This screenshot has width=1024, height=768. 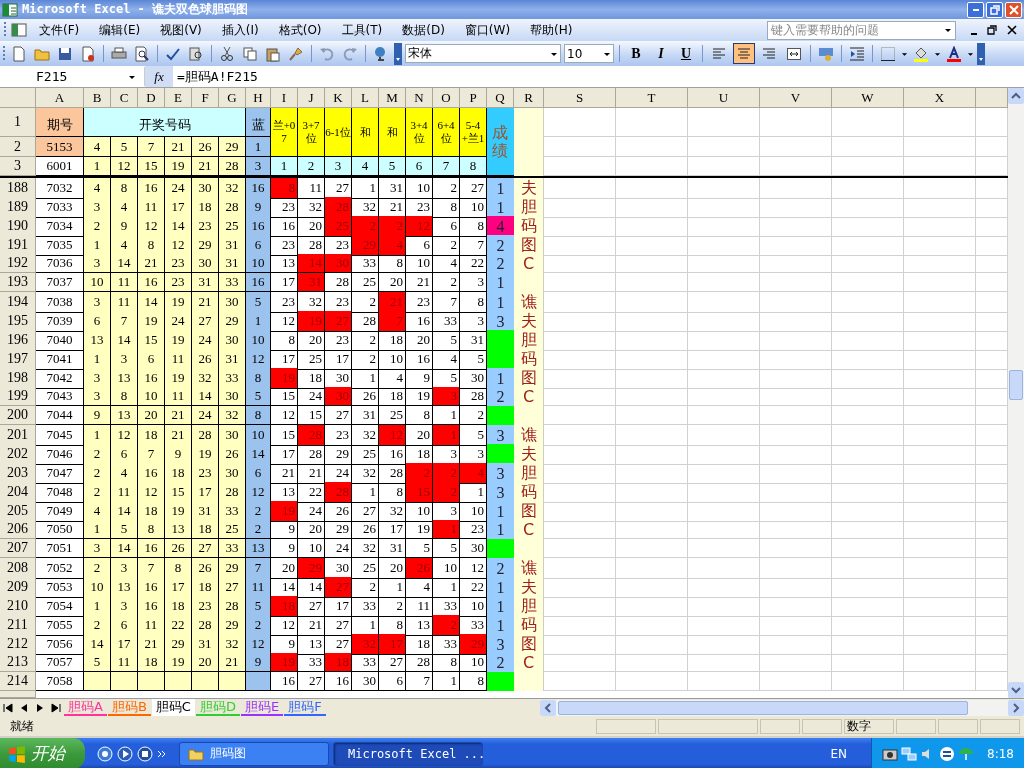 I want to click on row-header: 204, so click(x=18, y=492).